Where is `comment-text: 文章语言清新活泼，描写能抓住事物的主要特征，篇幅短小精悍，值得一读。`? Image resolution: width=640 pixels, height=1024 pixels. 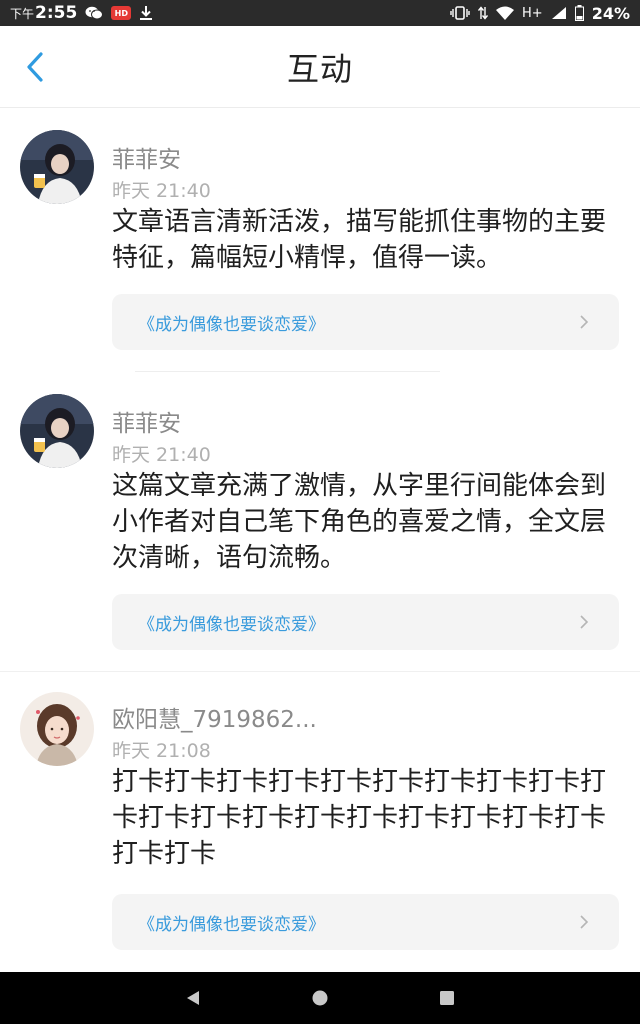
comment-text: 文章语言清新活泼，描写能抓住事物的主要特征，篇幅短小精悍，值得一读。 is located at coordinates (359, 240).